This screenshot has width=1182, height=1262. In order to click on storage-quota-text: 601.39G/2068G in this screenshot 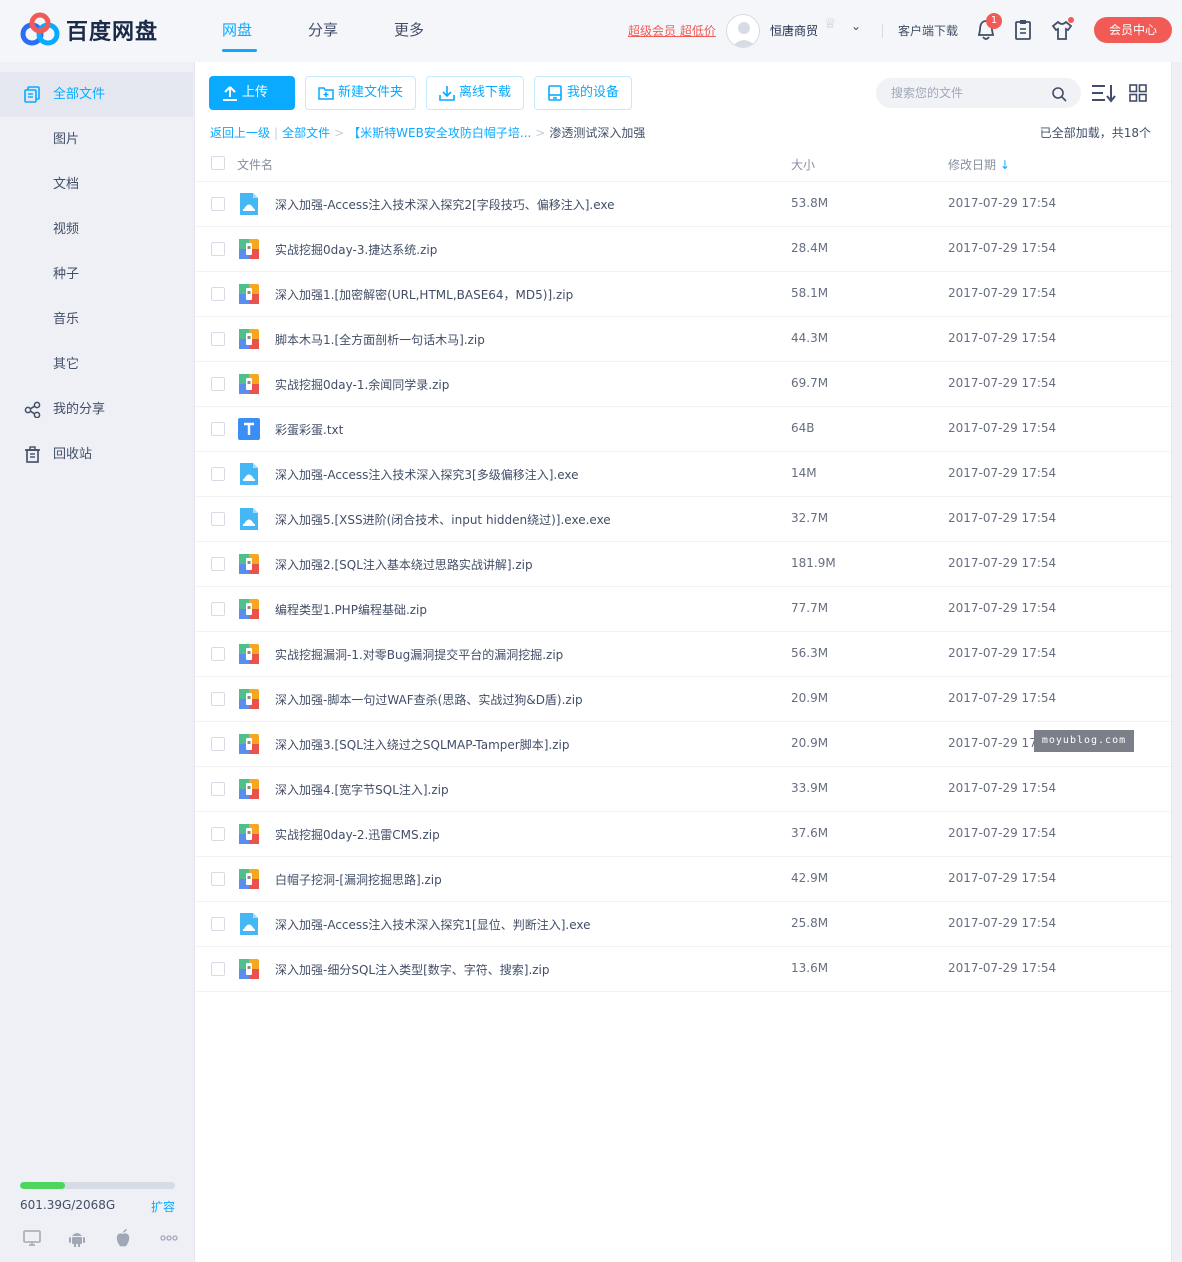, I will do `click(68, 1205)`.